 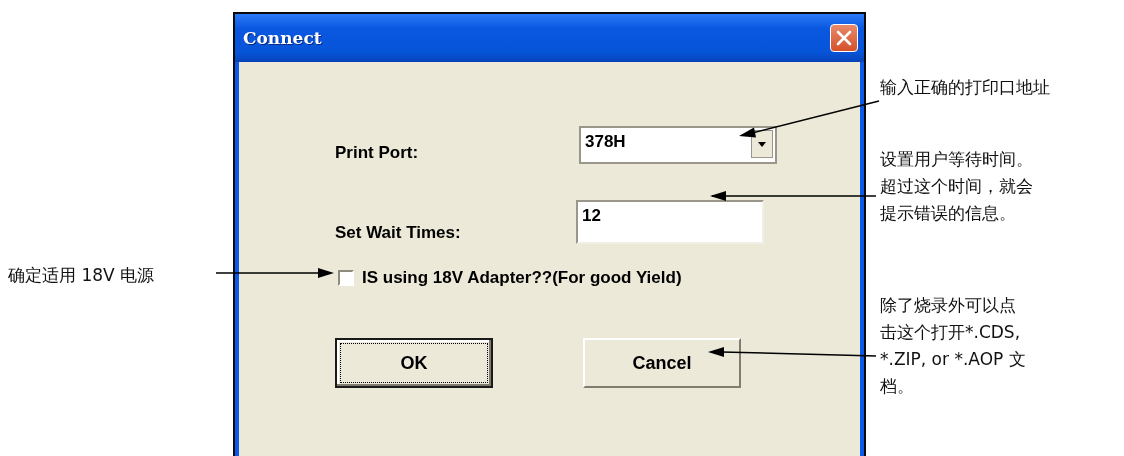 What do you see at coordinates (662, 363) in the screenshot?
I see `cancel-button: Cancel` at bounding box center [662, 363].